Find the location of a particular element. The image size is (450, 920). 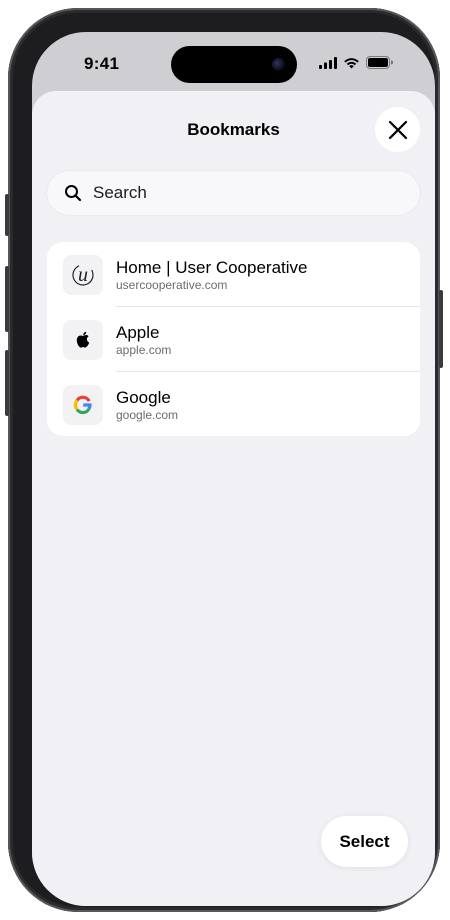

cellular-signal-icon is located at coordinates (328, 62).